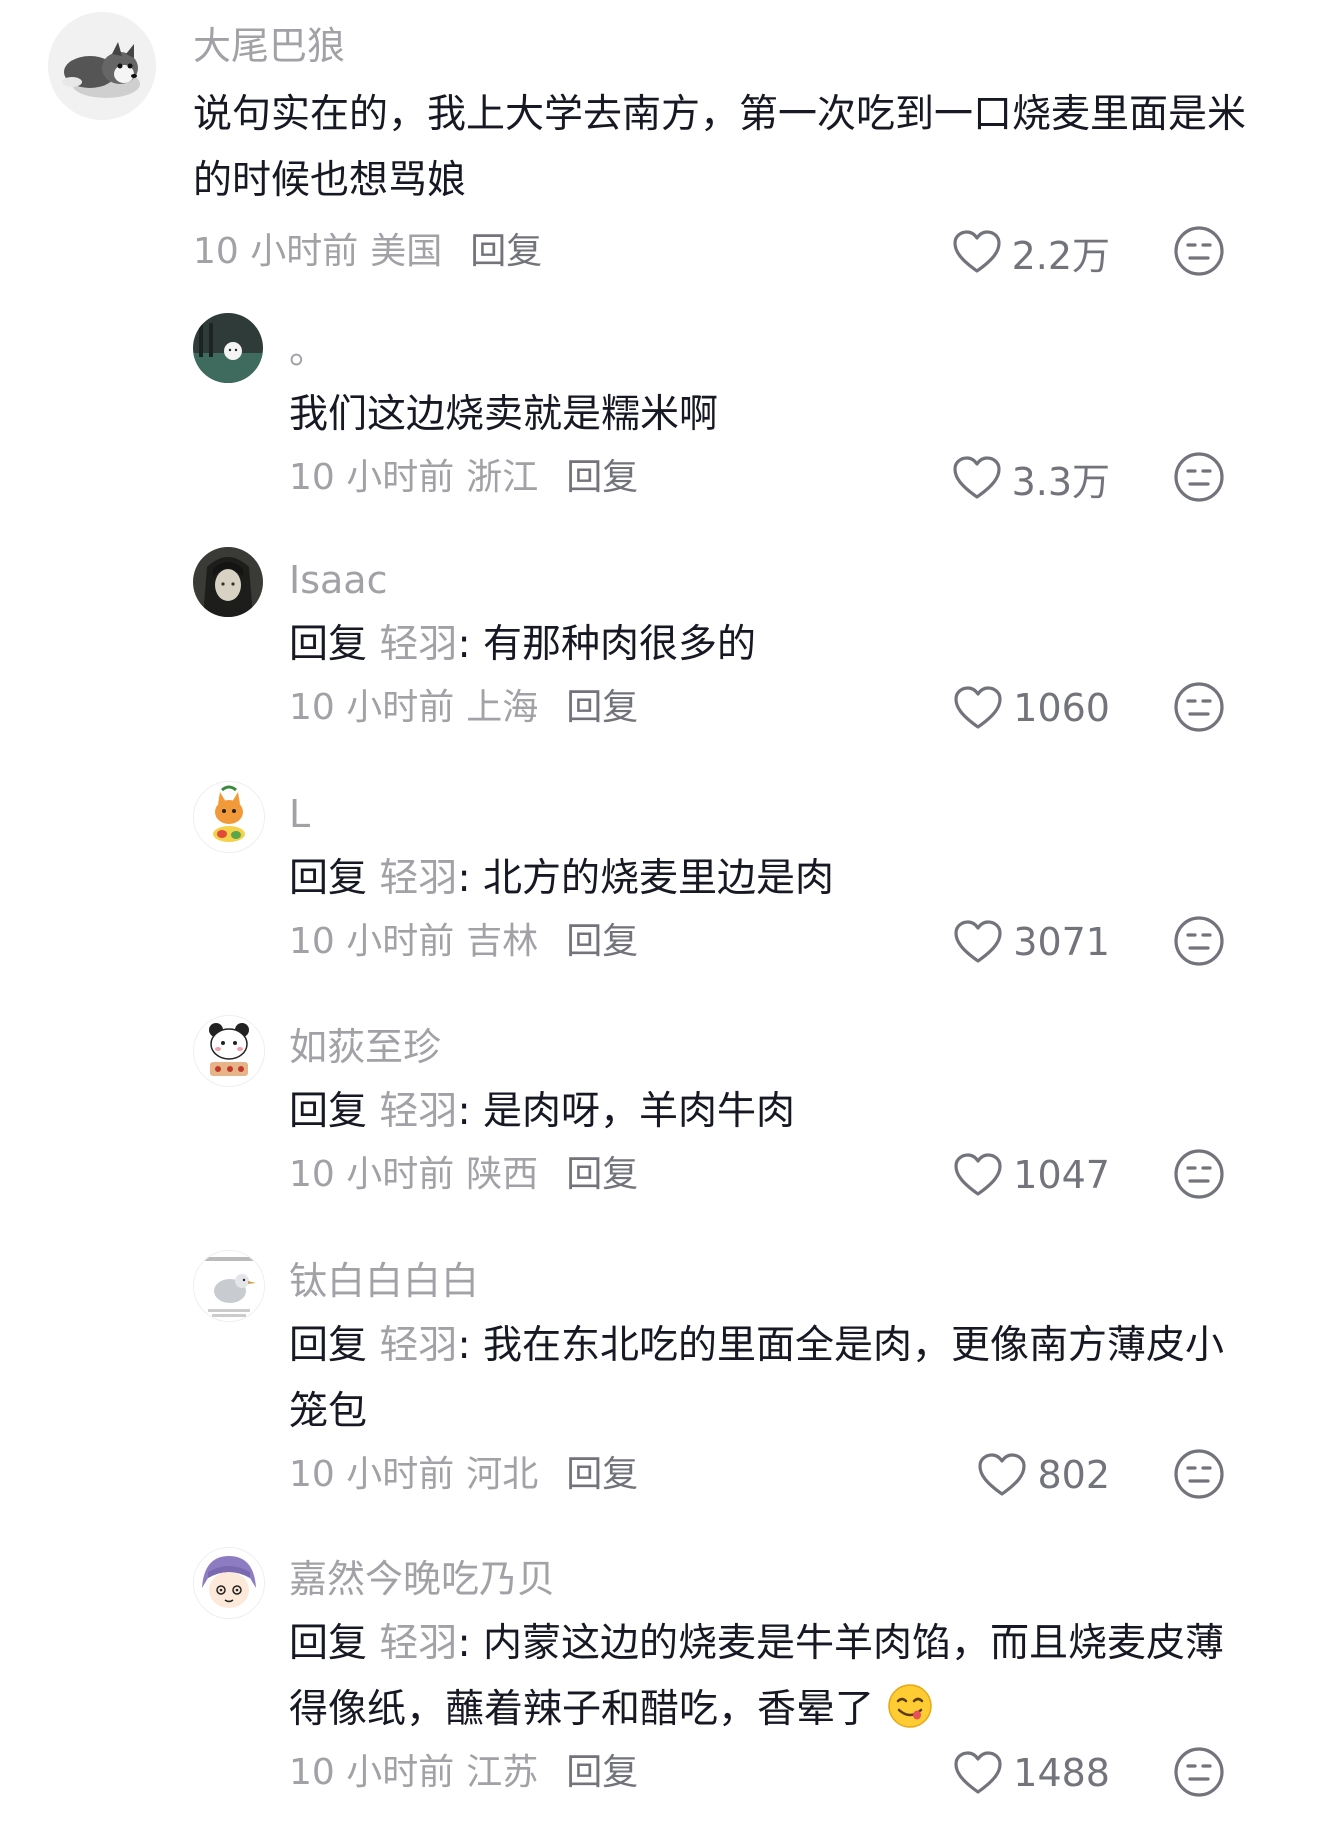  I want to click on comment-text: 回复 轻羽: 北方的烧麦里边是肉, so click(774, 879).